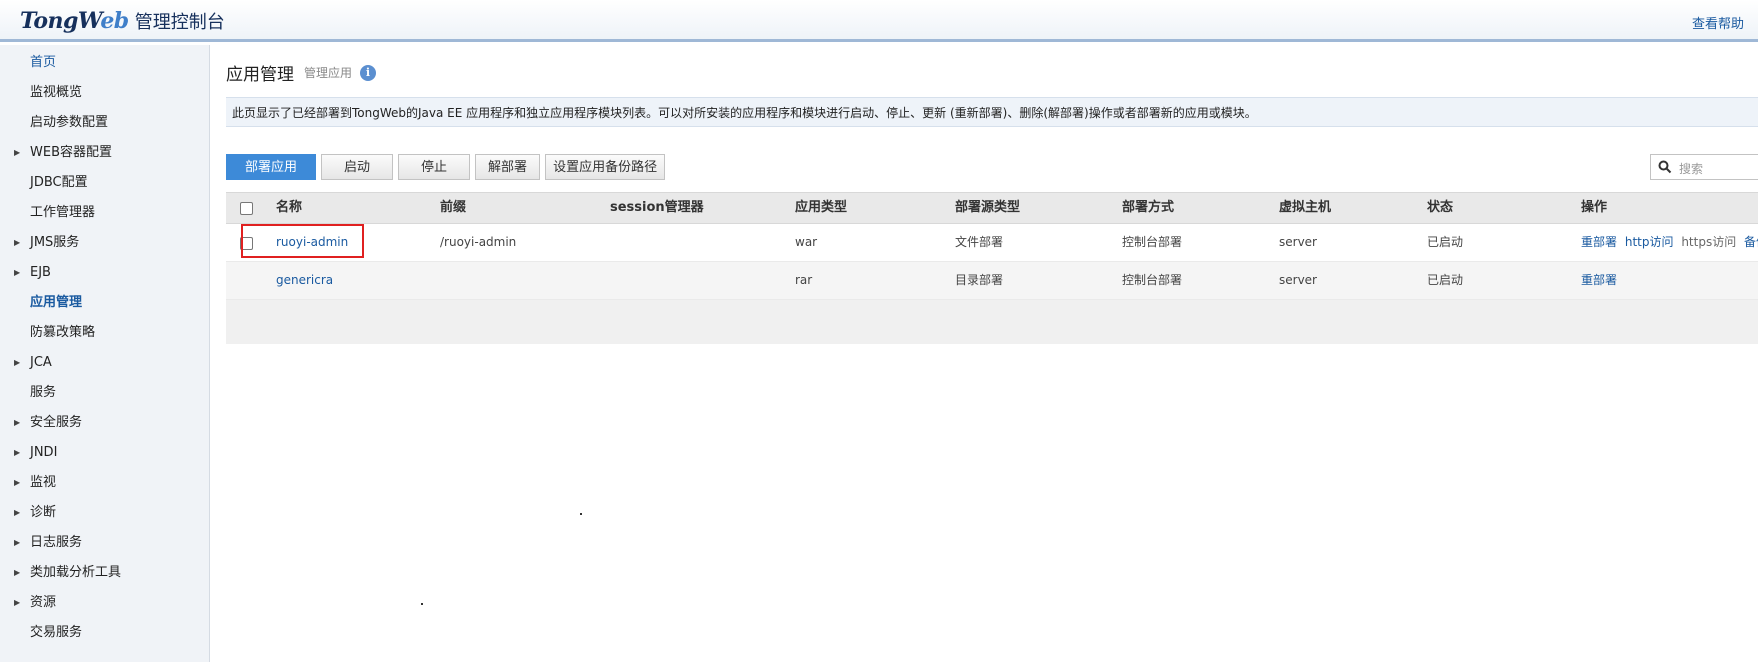 Image resolution: width=1758 pixels, height=662 pixels. I want to click on search-icon, so click(1665, 167).